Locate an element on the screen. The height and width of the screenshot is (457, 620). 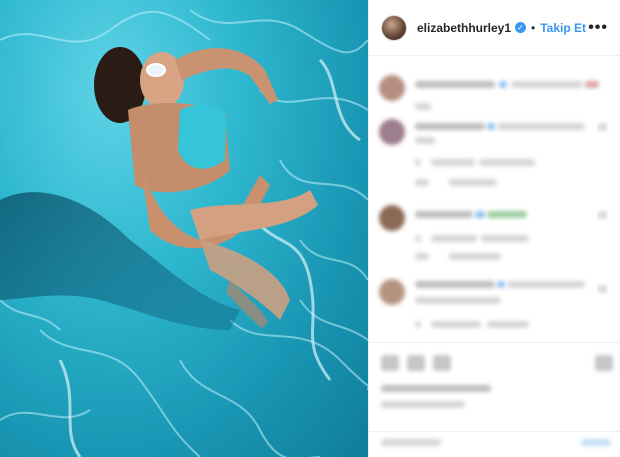
post-header: elizabethhurley1 ✓ • Takip Et ••• is located at coordinates (494, 28).